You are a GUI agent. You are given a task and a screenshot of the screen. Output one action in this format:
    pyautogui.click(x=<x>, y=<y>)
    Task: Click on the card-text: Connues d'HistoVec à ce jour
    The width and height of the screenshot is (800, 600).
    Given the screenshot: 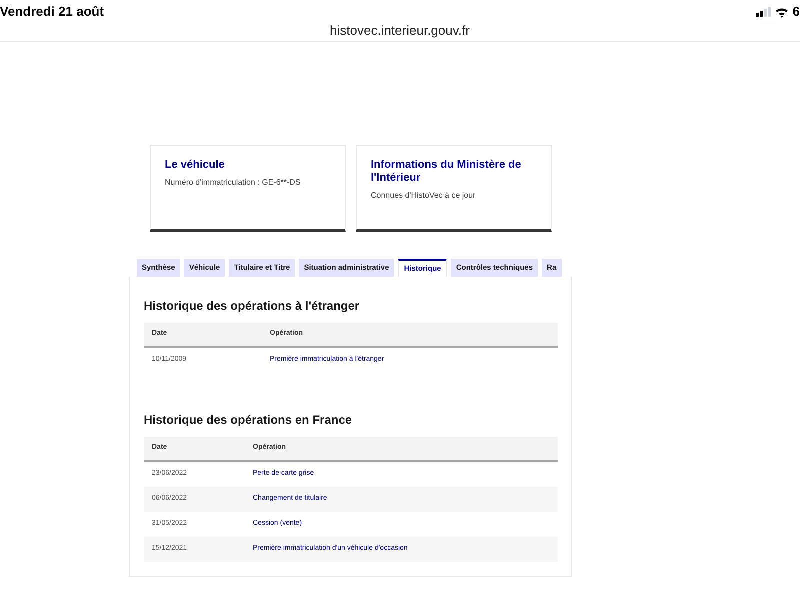 What is the action you would take?
    pyautogui.click(x=424, y=196)
    